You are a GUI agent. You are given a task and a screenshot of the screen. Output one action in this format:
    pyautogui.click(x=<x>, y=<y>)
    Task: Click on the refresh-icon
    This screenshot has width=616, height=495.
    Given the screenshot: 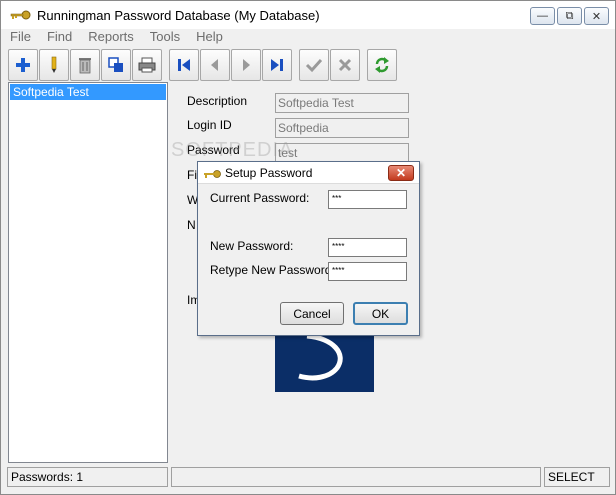 What is the action you would take?
    pyautogui.click(x=382, y=65)
    